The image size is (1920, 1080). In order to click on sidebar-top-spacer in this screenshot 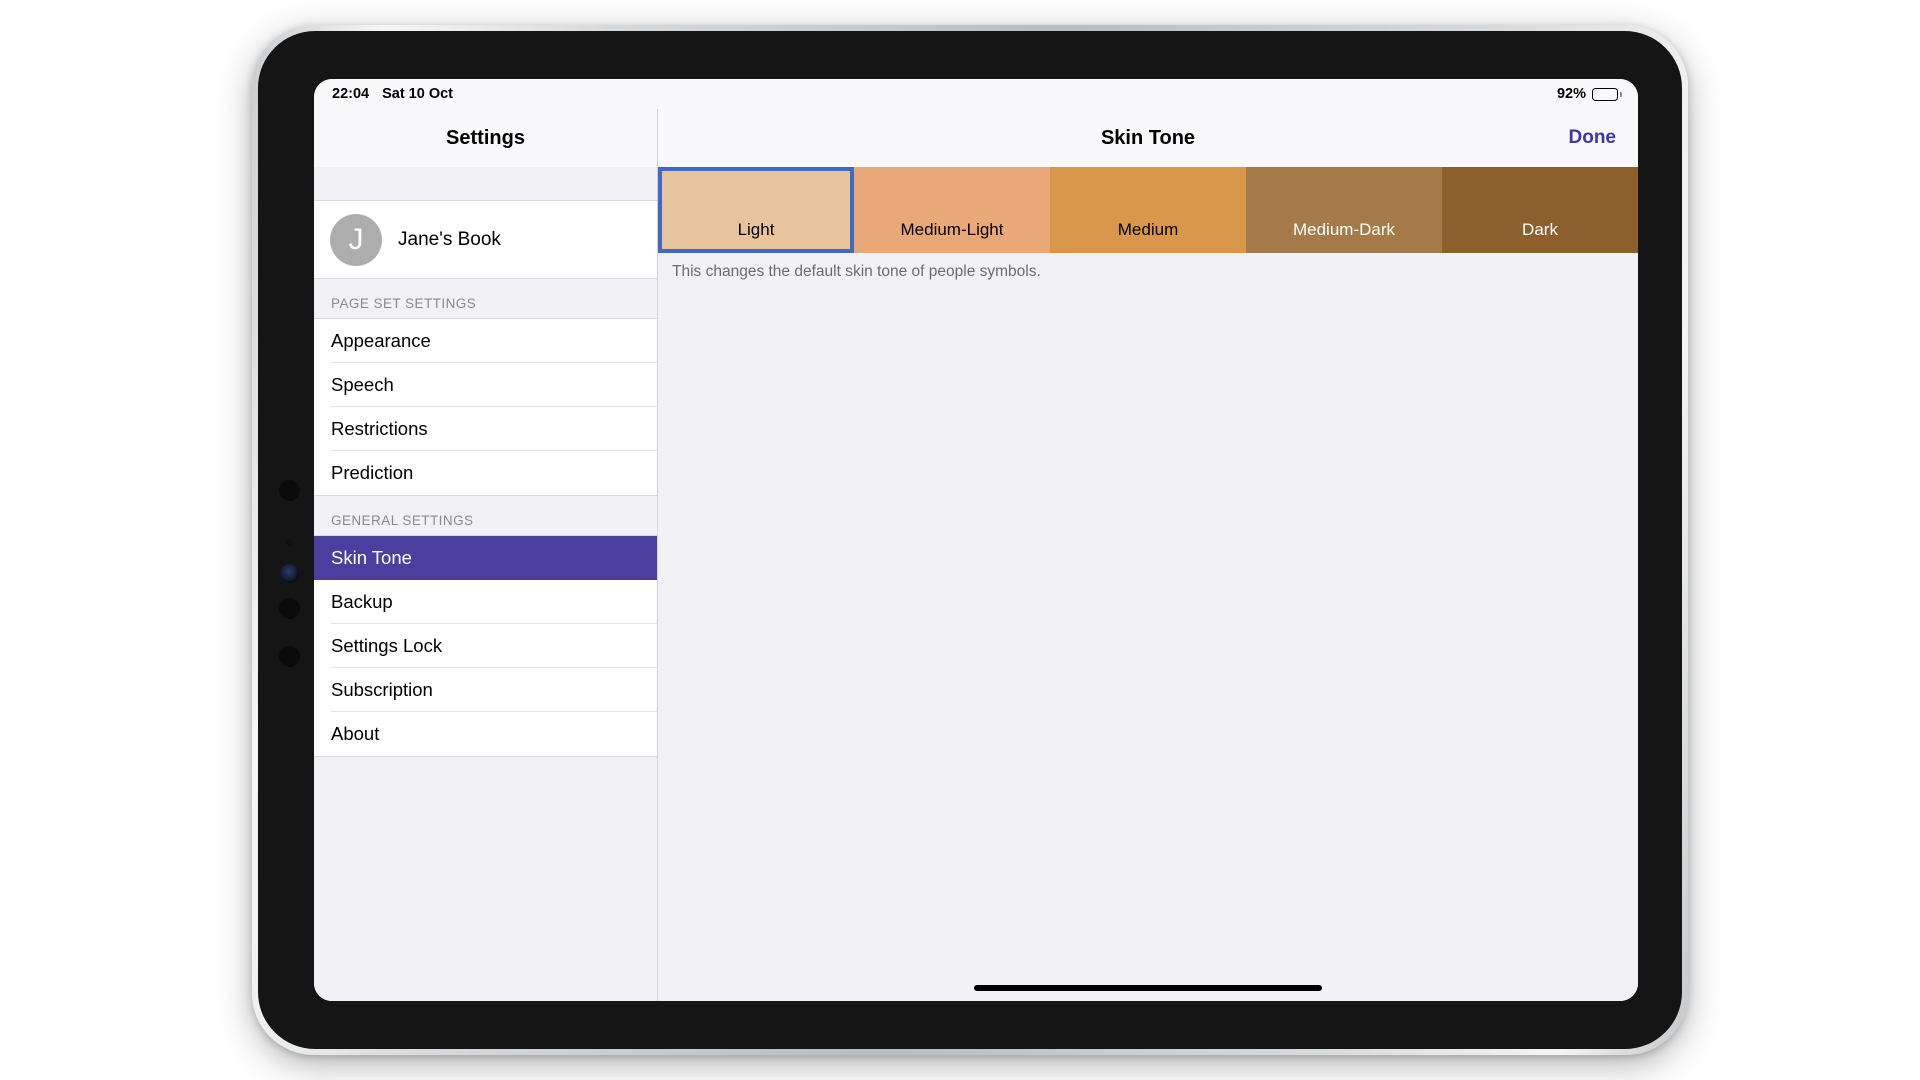, I will do `click(485, 184)`.